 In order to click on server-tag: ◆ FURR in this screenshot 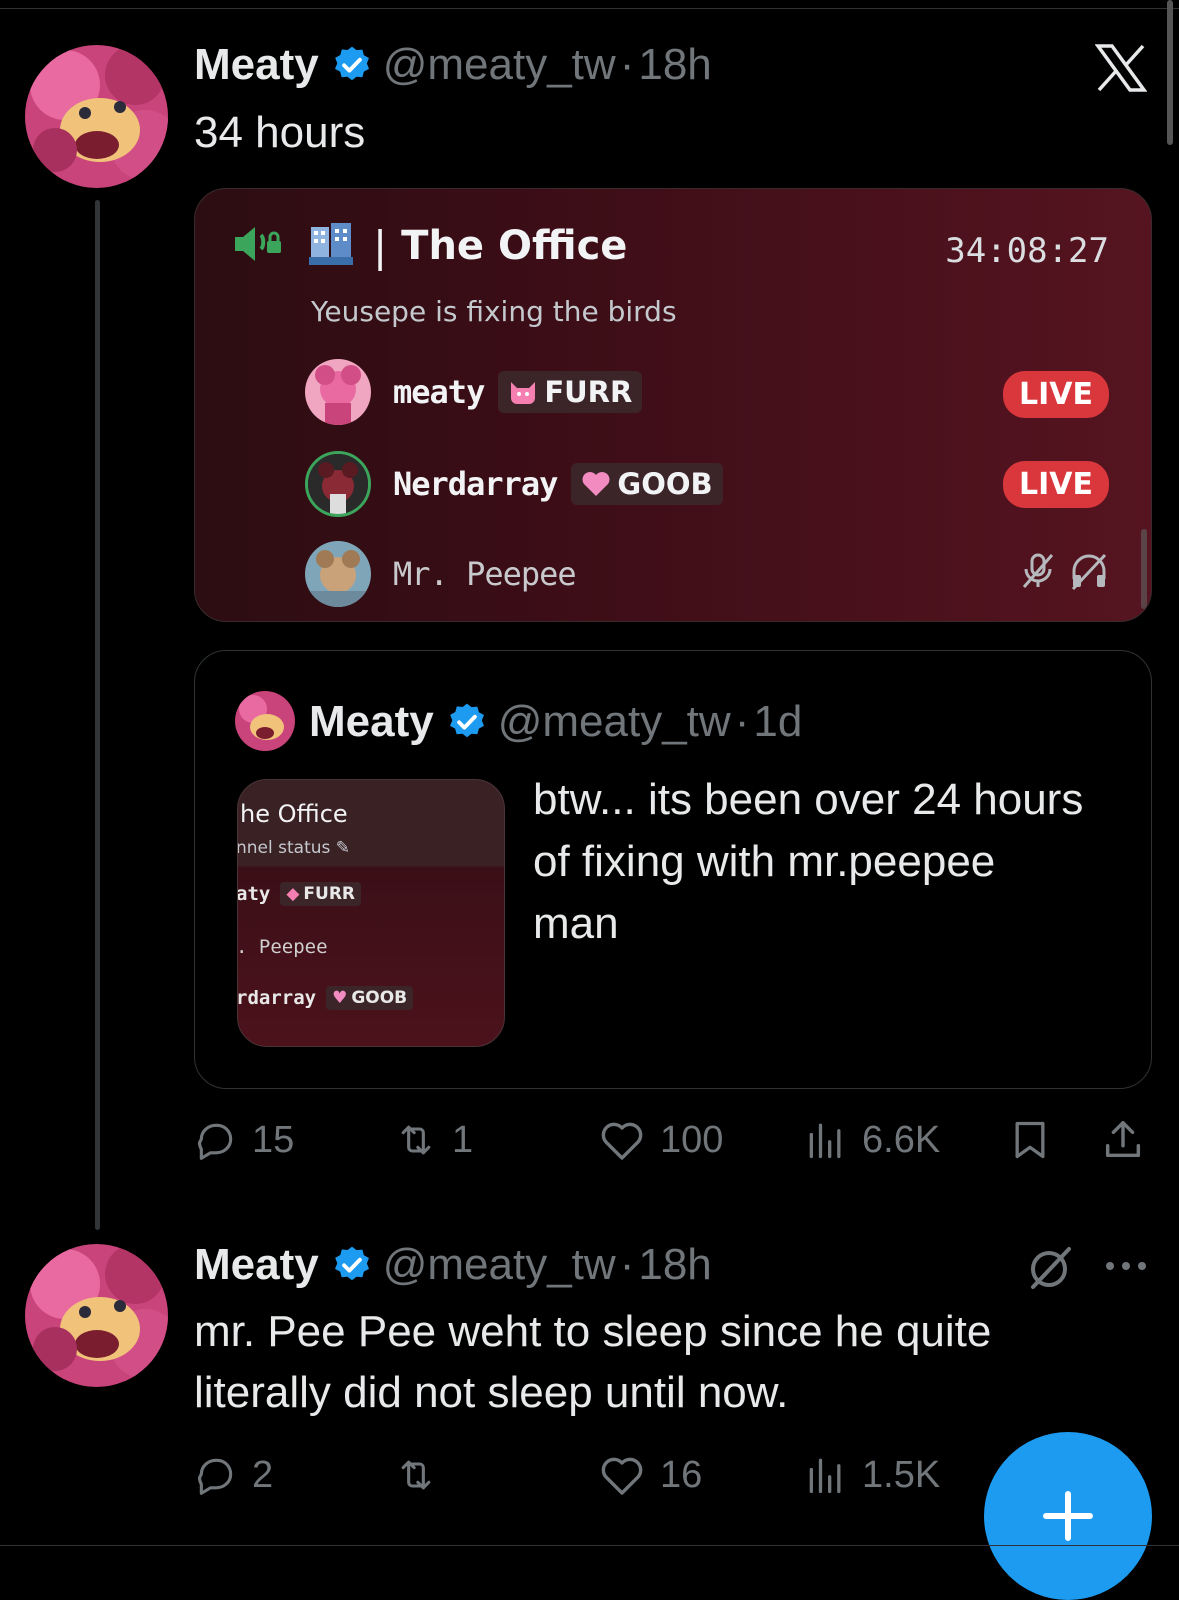, I will do `click(321, 894)`.